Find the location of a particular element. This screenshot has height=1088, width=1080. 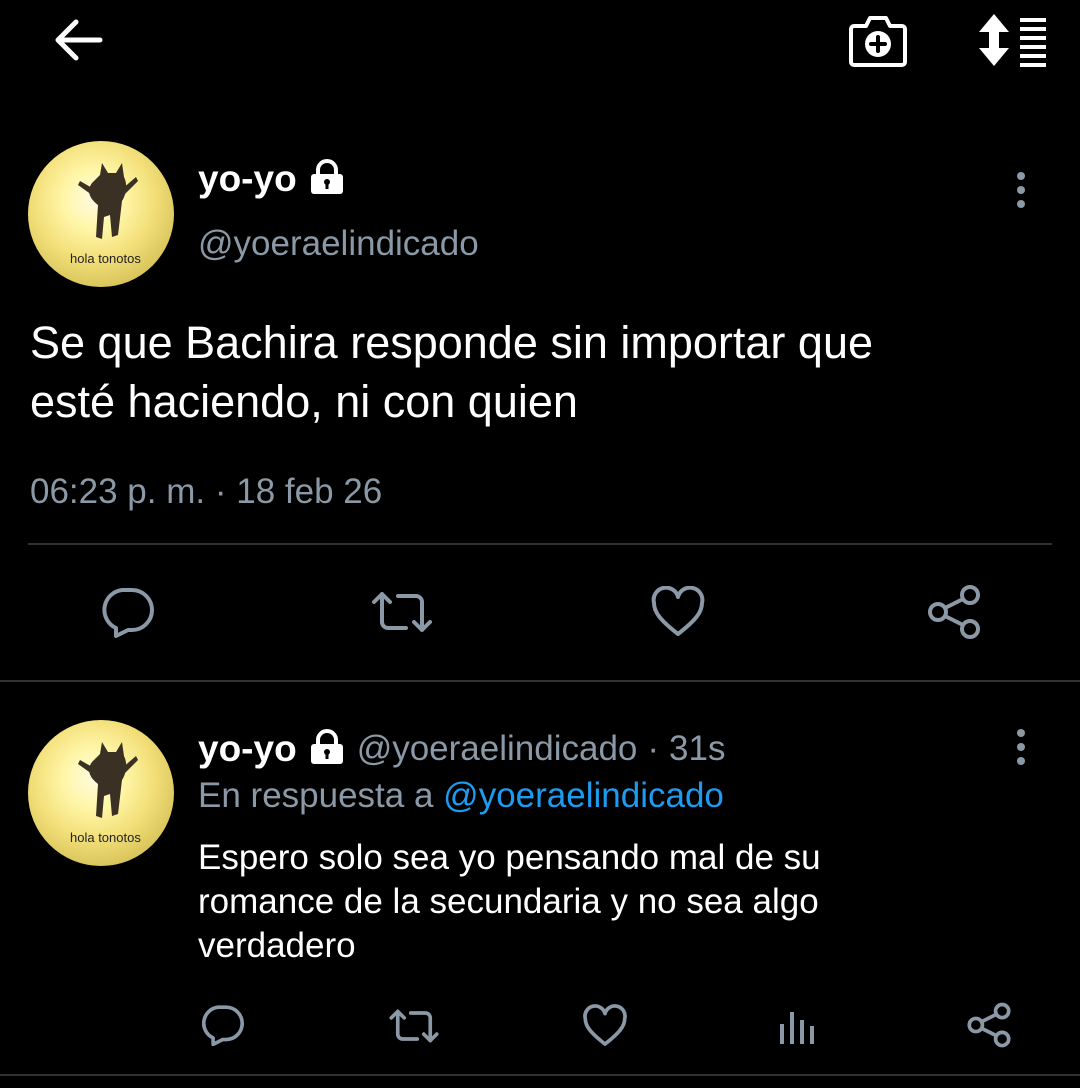

reply-mention-link: @yoeraelindicado is located at coordinates (583, 795).